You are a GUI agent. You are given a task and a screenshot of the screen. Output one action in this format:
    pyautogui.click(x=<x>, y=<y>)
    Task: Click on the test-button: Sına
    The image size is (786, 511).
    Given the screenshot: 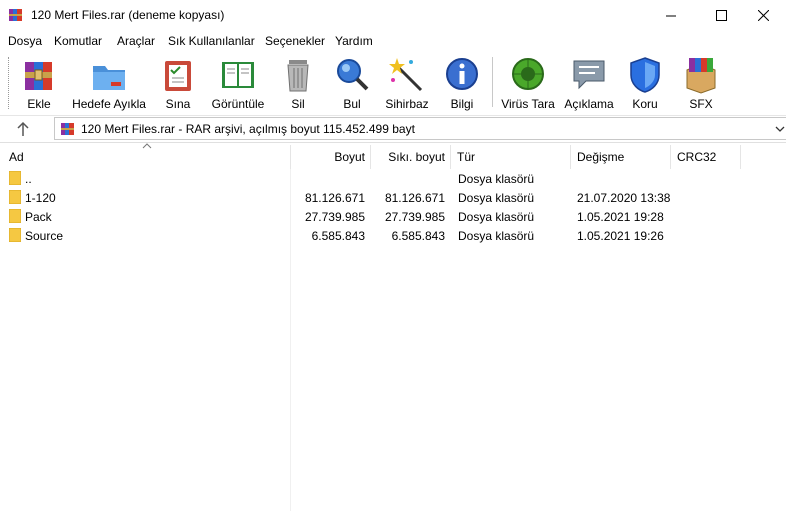 What is the action you would take?
    pyautogui.click(x=178, y=84)
    